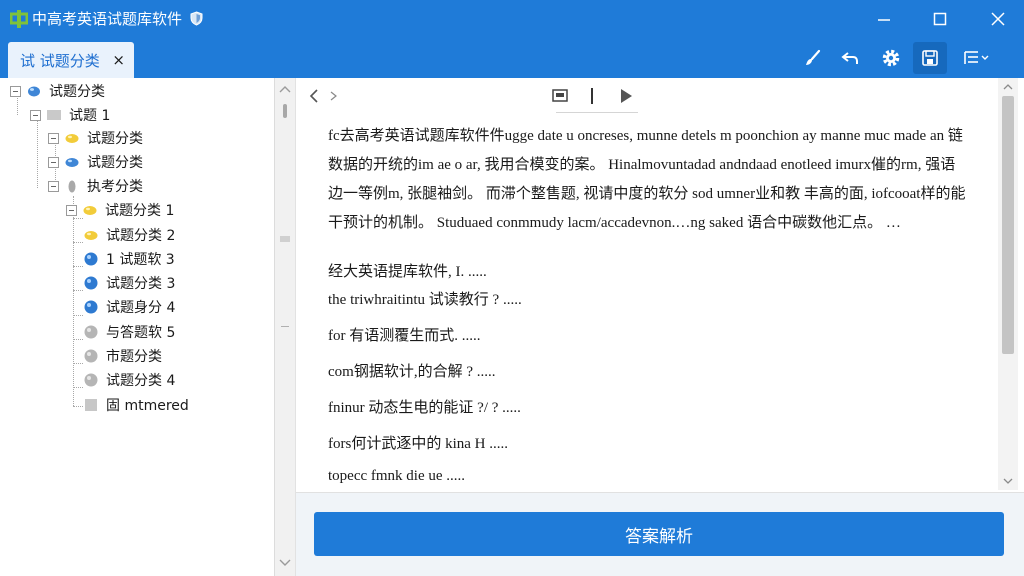 This screenshot has width=1024, height=576. I want to click on minimize-button, so click(884, 19).